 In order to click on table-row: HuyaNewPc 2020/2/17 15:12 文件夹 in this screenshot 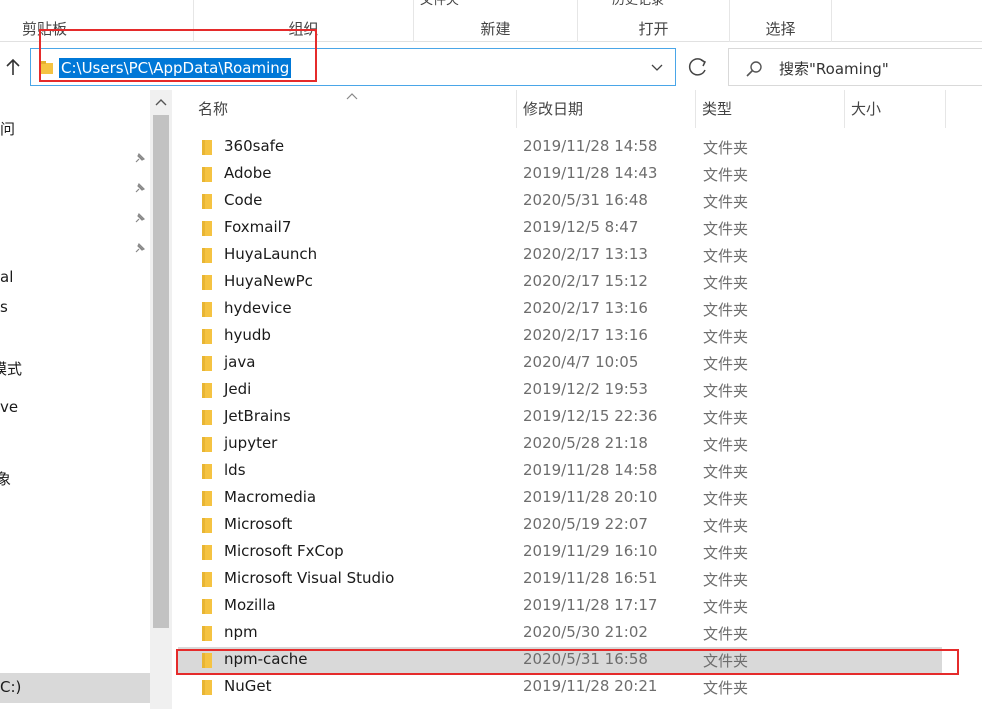, I will do `click(577, 282)`.